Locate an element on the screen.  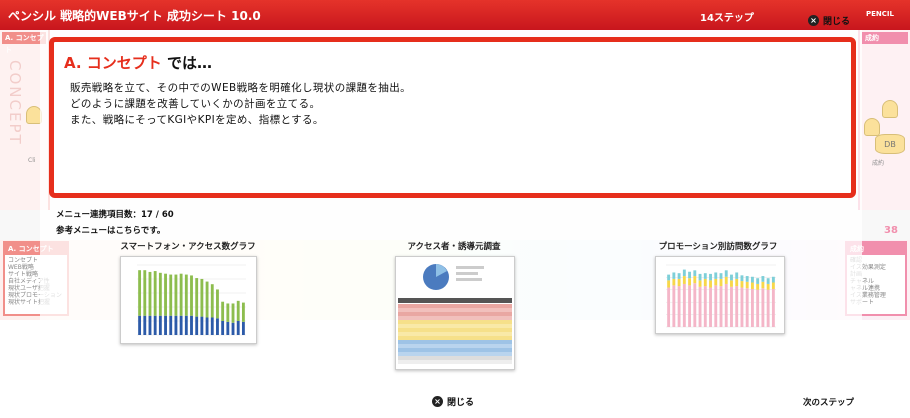
next-step-button: 次のステップ is located at coordinates (828, 402).